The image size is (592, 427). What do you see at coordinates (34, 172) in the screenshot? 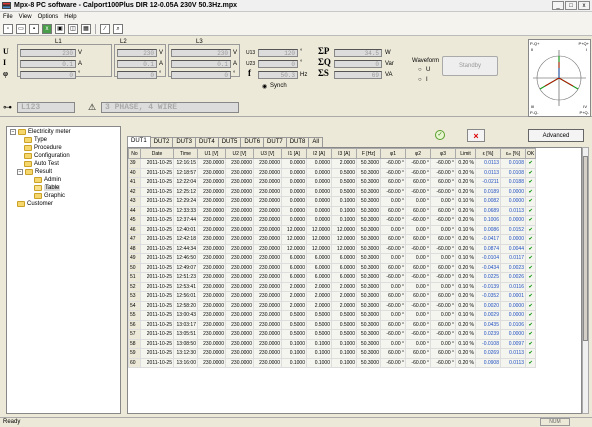
I see `tree-item-result: − Result` at bounding box center [34, 172].